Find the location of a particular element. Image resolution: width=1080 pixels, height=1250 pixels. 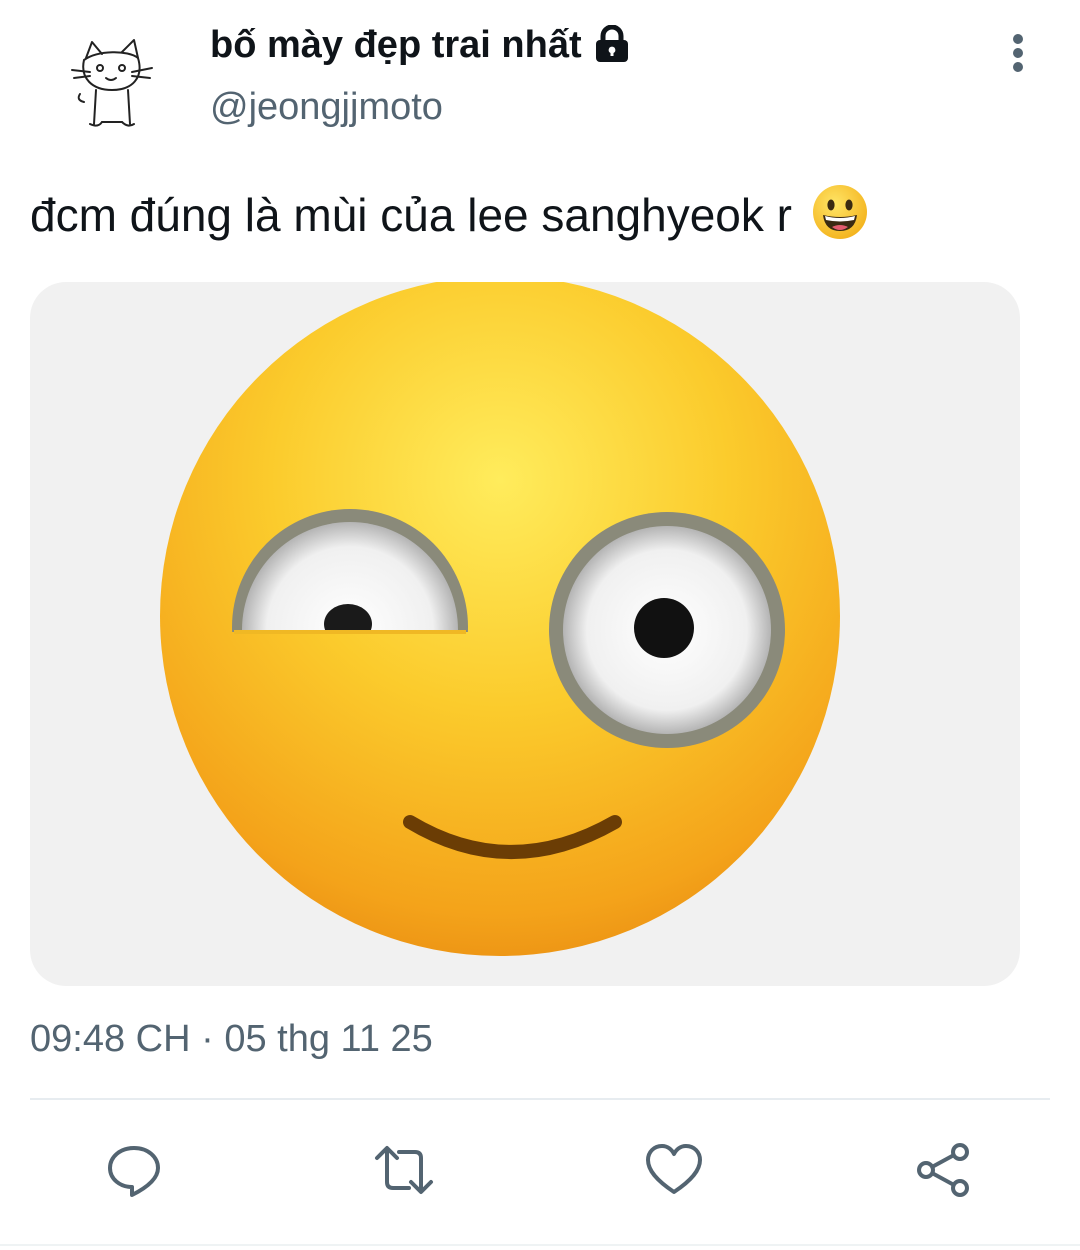

vertical-dots-icon is located at coordinates (1018, 53).